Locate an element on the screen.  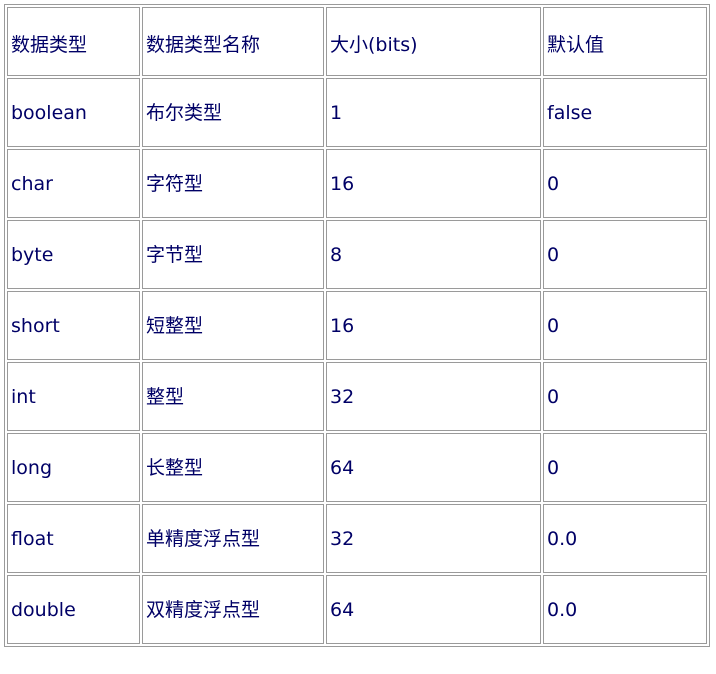
table-row: long 长整型 64 0 is located at coordinates (357, 467).